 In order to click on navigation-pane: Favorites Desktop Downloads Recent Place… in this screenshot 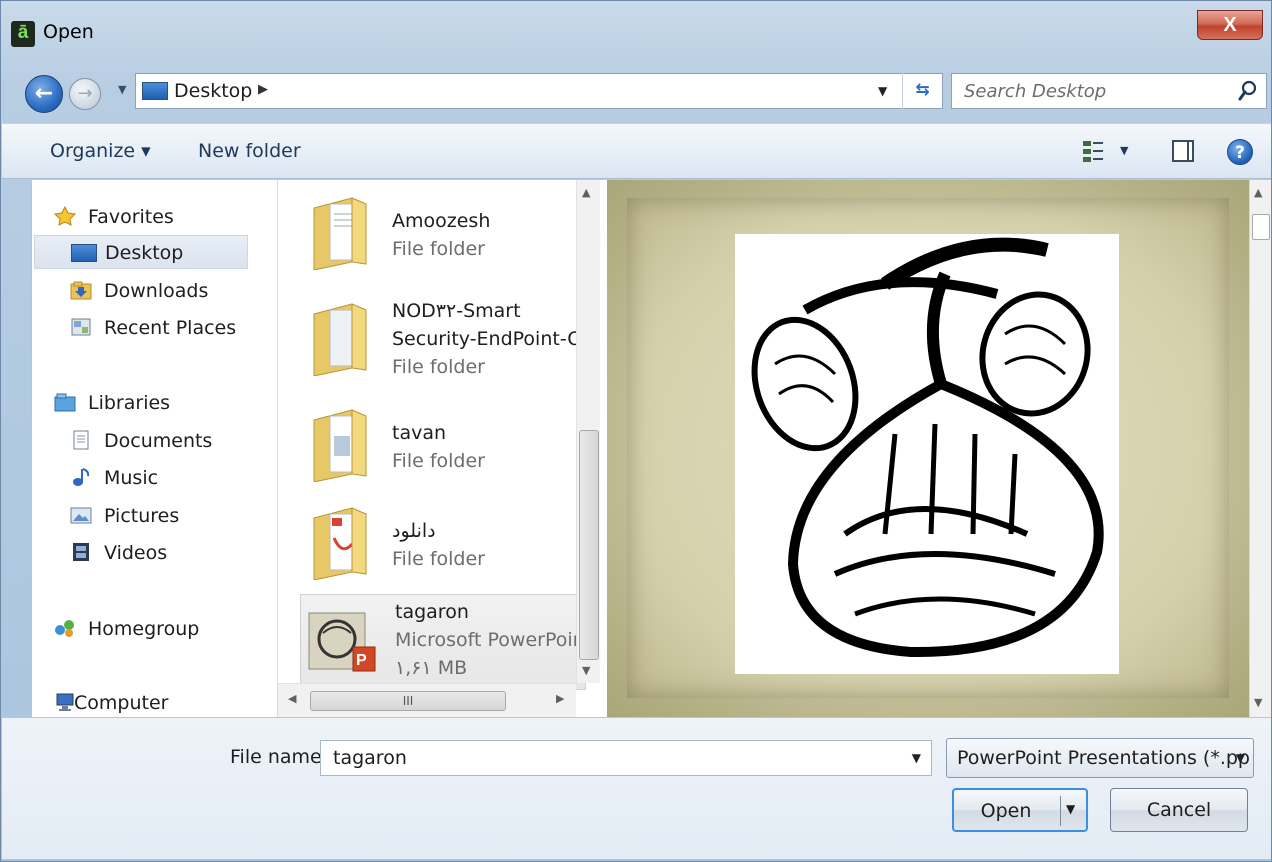, I will do `click(154, 448)`.